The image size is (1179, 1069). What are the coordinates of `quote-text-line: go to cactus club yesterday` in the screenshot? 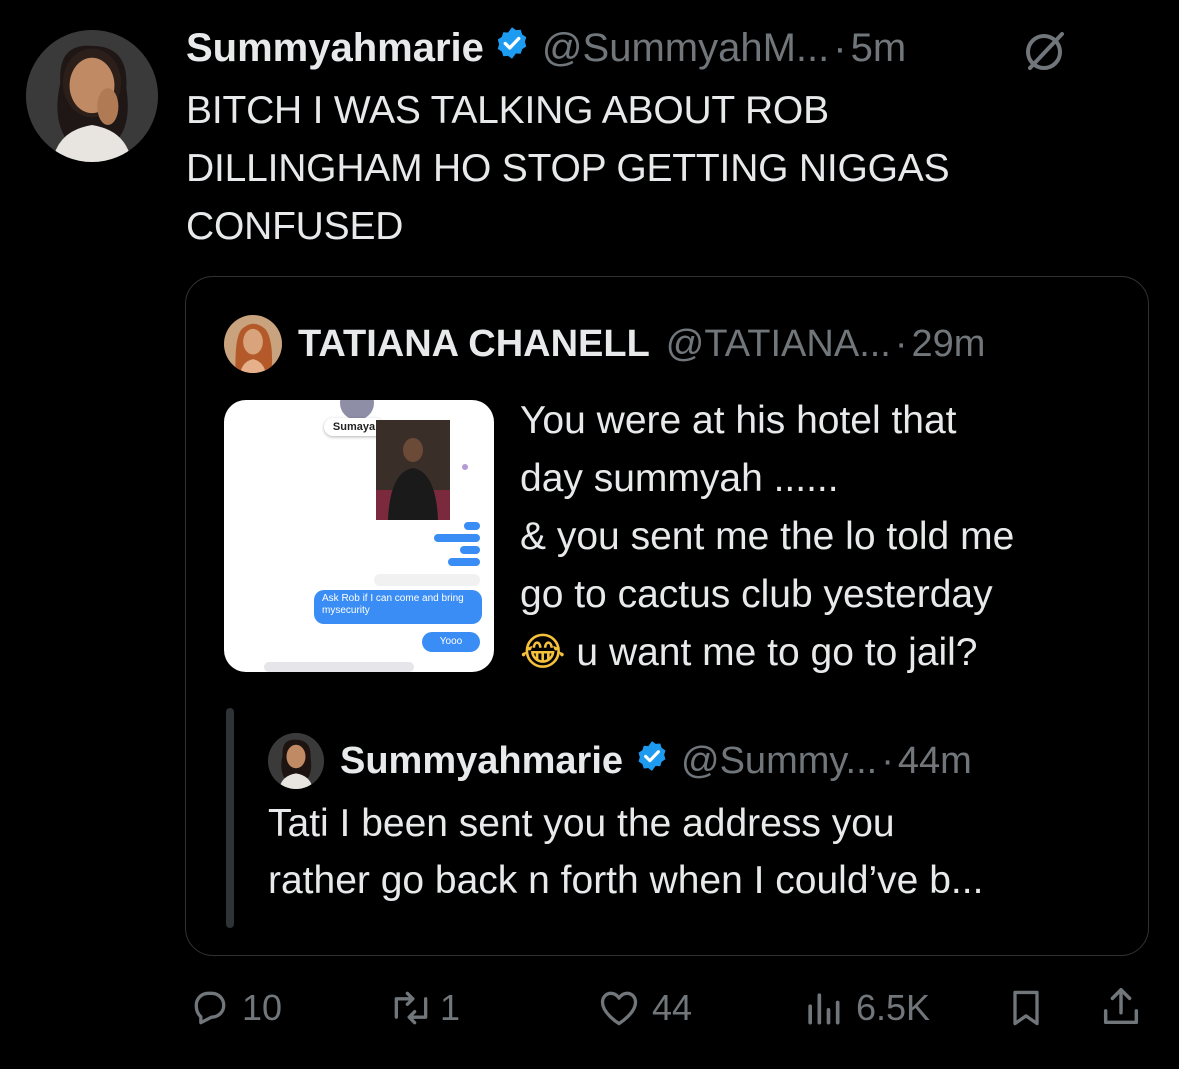 It's located at (756, 594).